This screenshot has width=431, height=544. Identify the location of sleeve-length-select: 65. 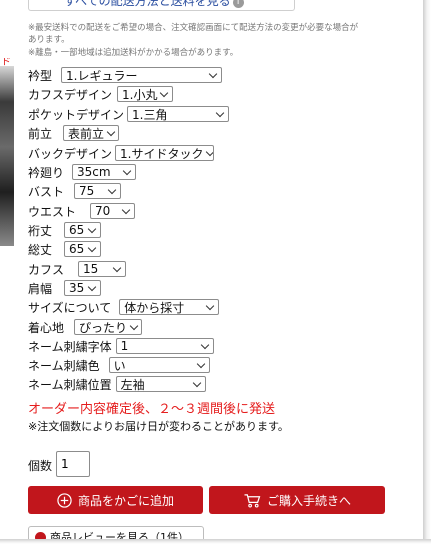
(83, 230).